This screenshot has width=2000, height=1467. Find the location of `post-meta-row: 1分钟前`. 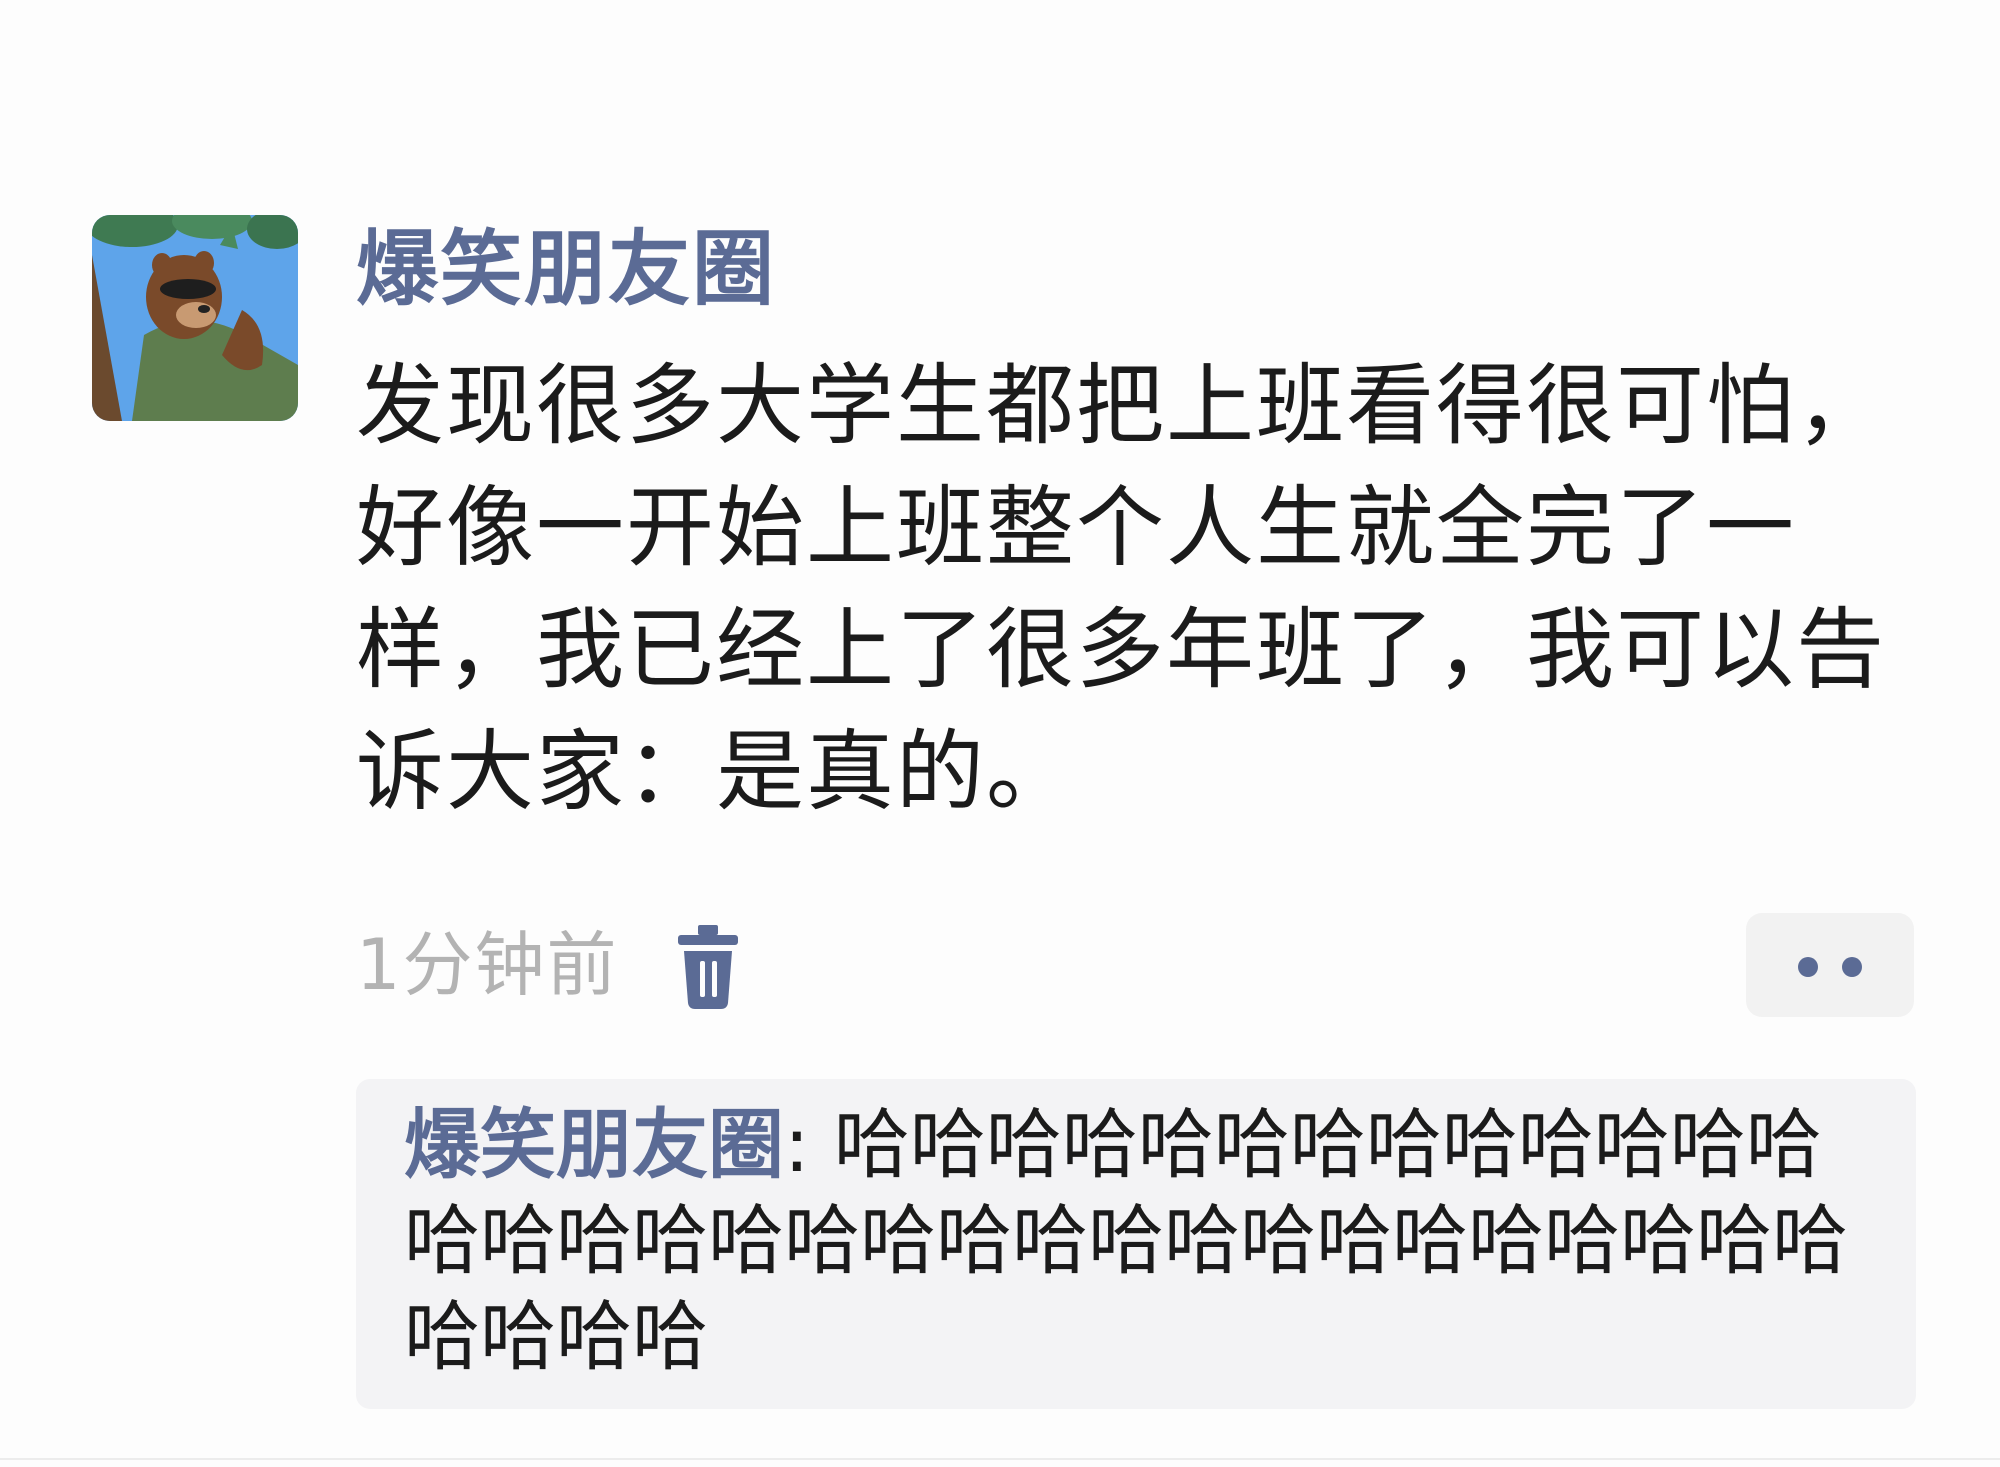

post-meta-row: 1分钟前 is located at coordinates (1136, 965).